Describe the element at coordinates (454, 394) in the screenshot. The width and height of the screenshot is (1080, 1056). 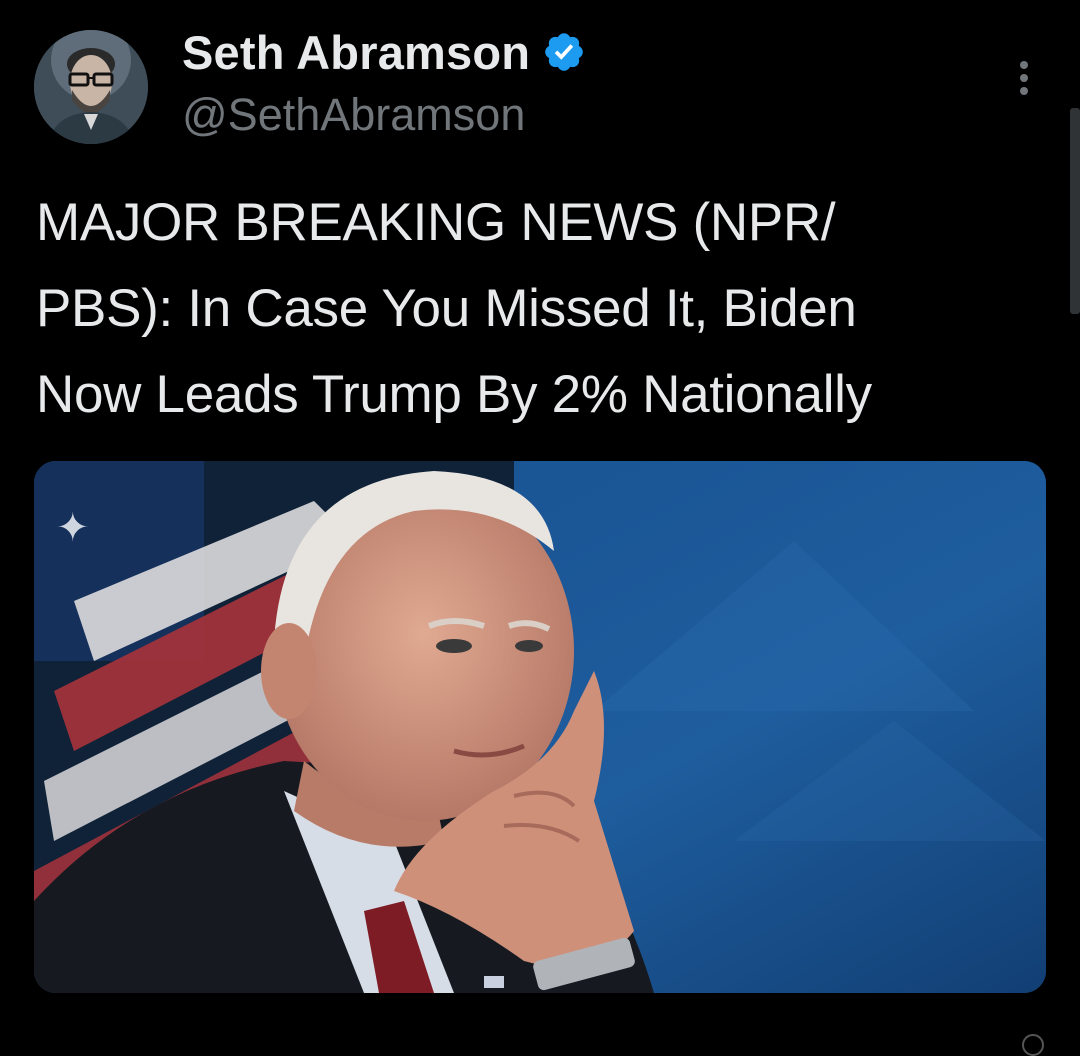
I see `tweet-text-line: Now Leads Trump By 2% Nationally` at that location.